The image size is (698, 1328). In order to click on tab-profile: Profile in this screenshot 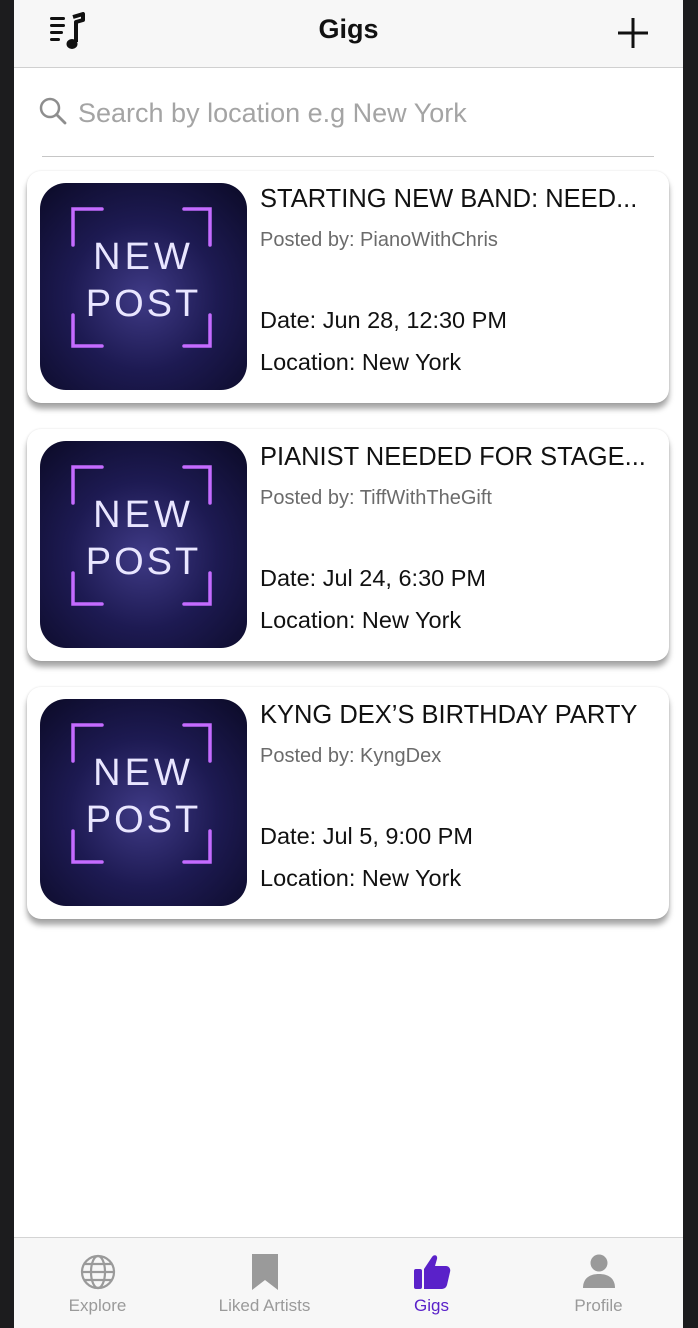, I will do `click(598, 1283)`.